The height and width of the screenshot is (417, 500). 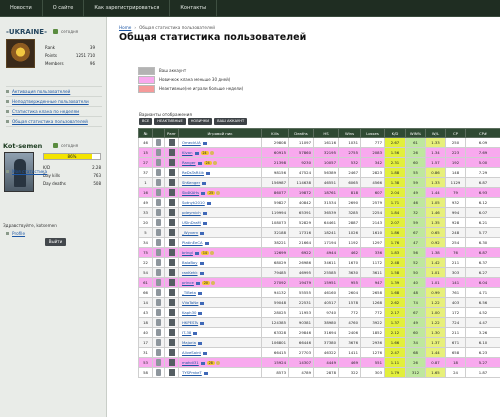 I want to click on nav-about: О сайте, so click(x=64, y=8).